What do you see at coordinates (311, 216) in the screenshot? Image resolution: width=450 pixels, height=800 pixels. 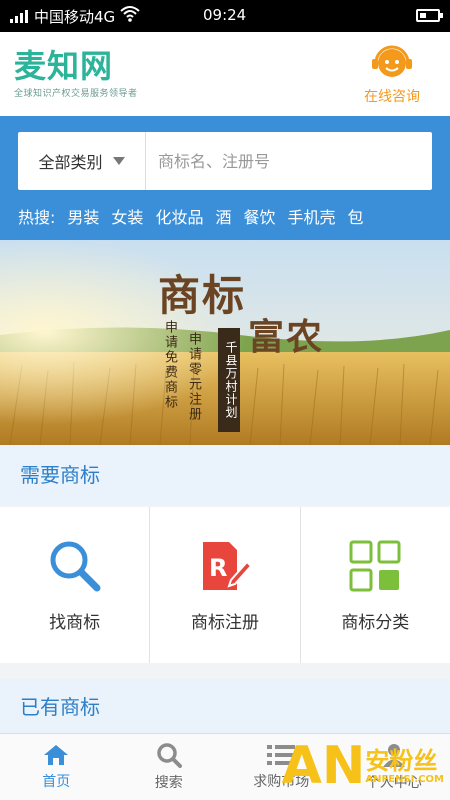 I see `hot-search-item: 手机壳` at bounding box center [311, 216].